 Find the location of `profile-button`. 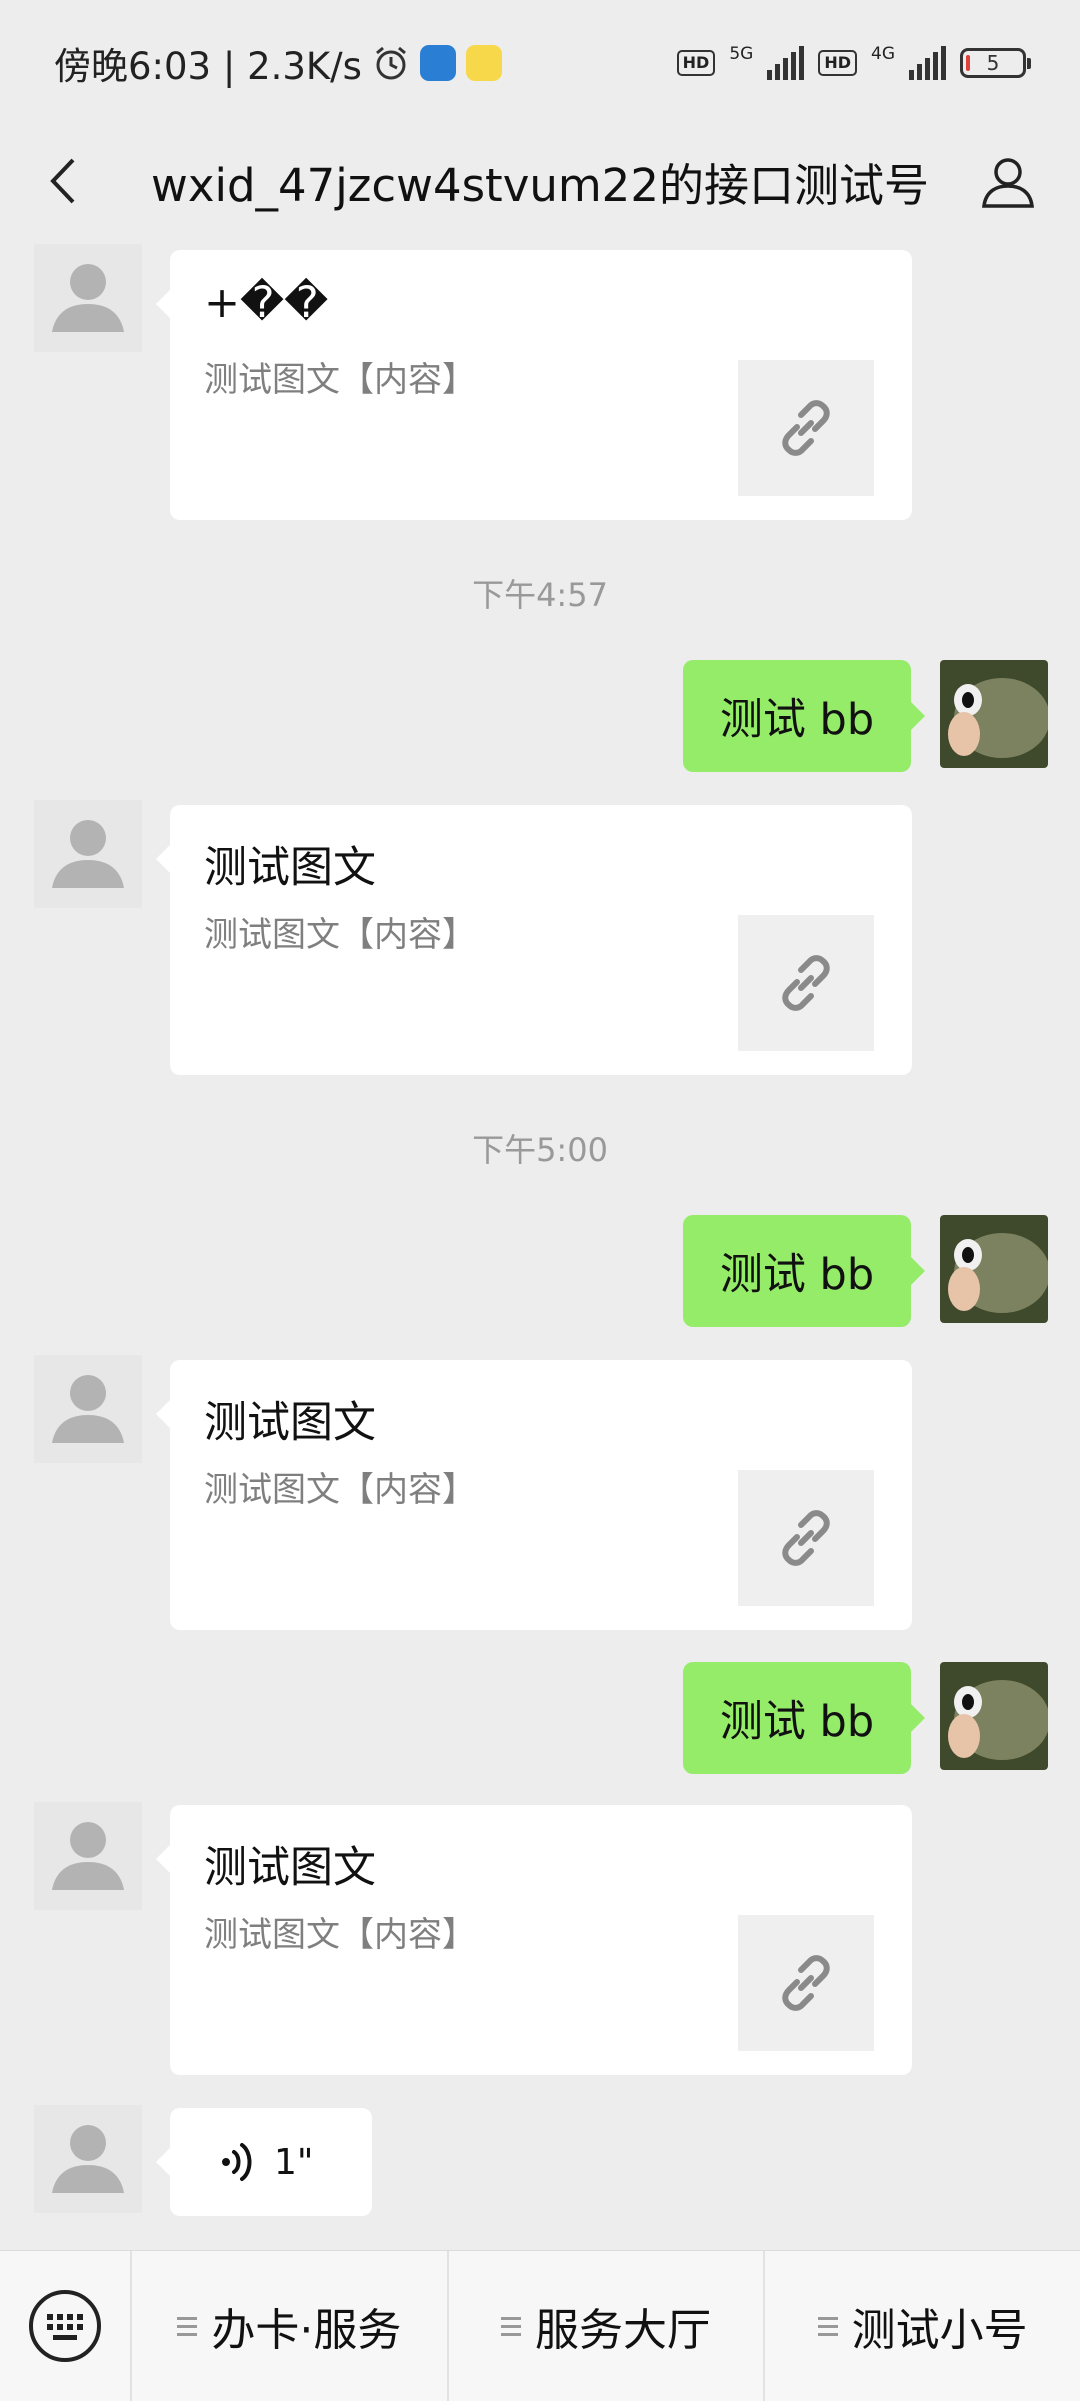

profile-button is located at coordinates (1008, 182).